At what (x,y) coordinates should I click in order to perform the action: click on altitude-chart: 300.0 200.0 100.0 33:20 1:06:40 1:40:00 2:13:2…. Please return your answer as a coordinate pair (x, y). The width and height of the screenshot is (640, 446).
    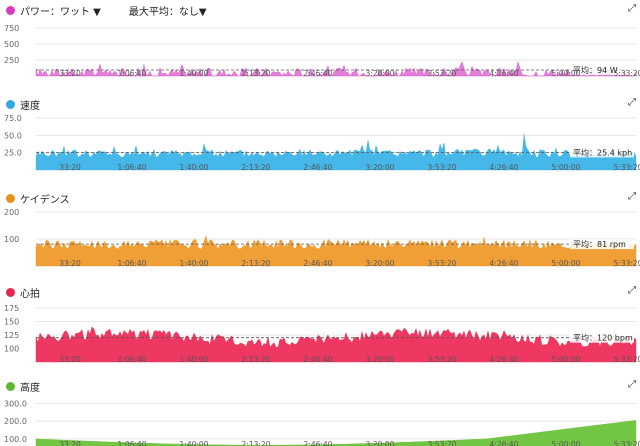
    Looking at the image, I should click on (322, 423).